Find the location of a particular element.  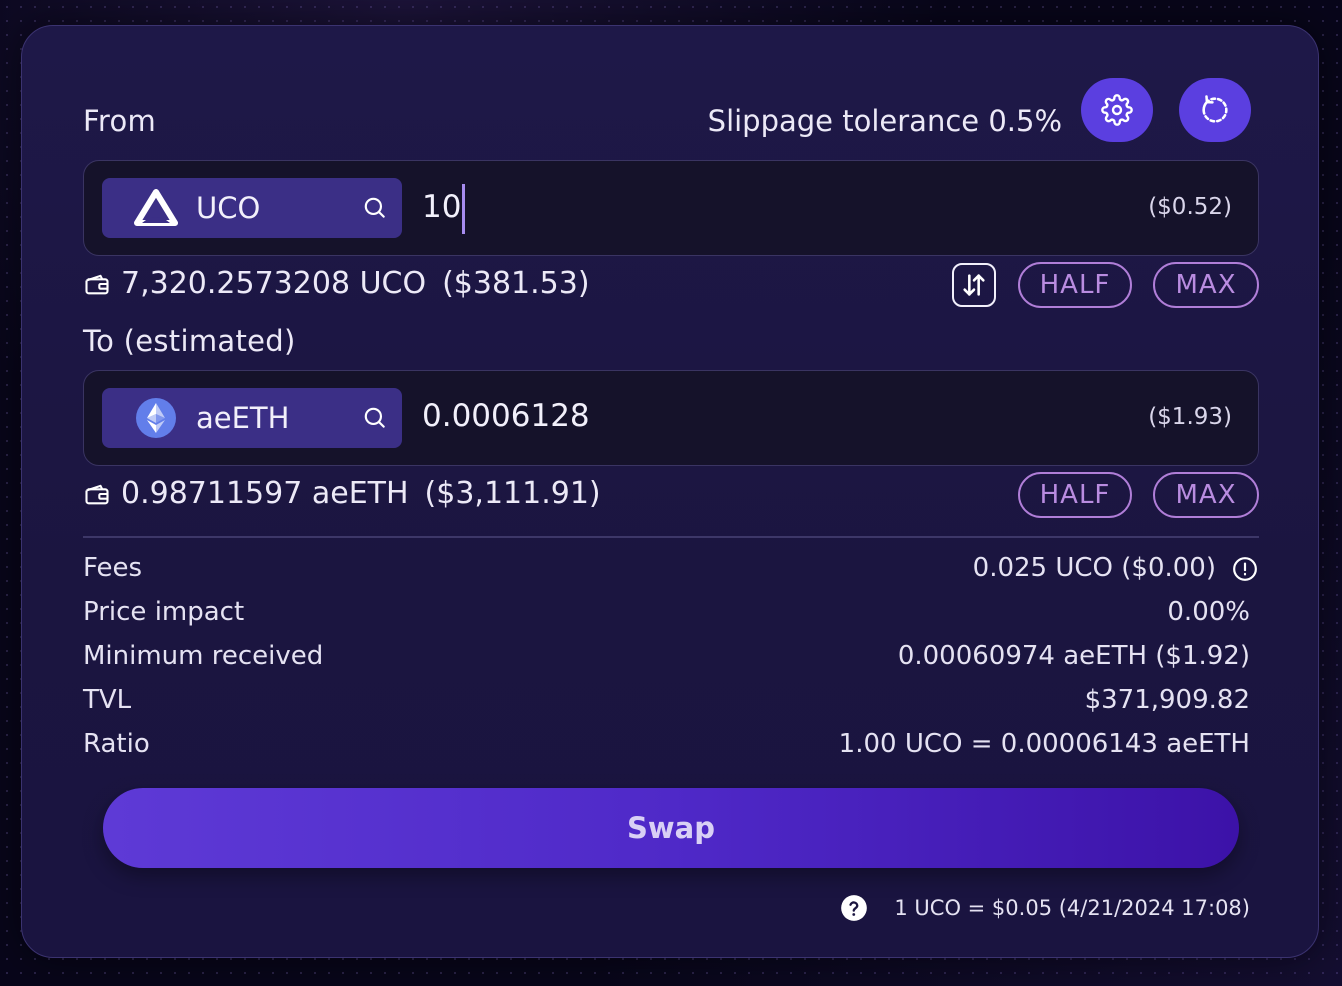

tvl-label: TVL is located at coordinates (107, 700).